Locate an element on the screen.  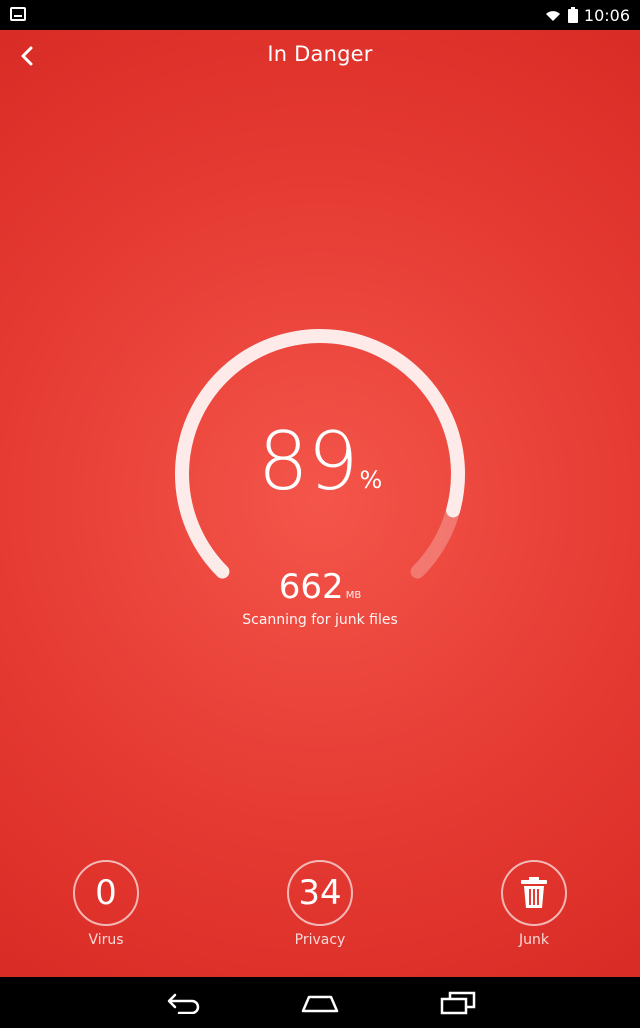
trash-icon is located at coordinates (534, 892).